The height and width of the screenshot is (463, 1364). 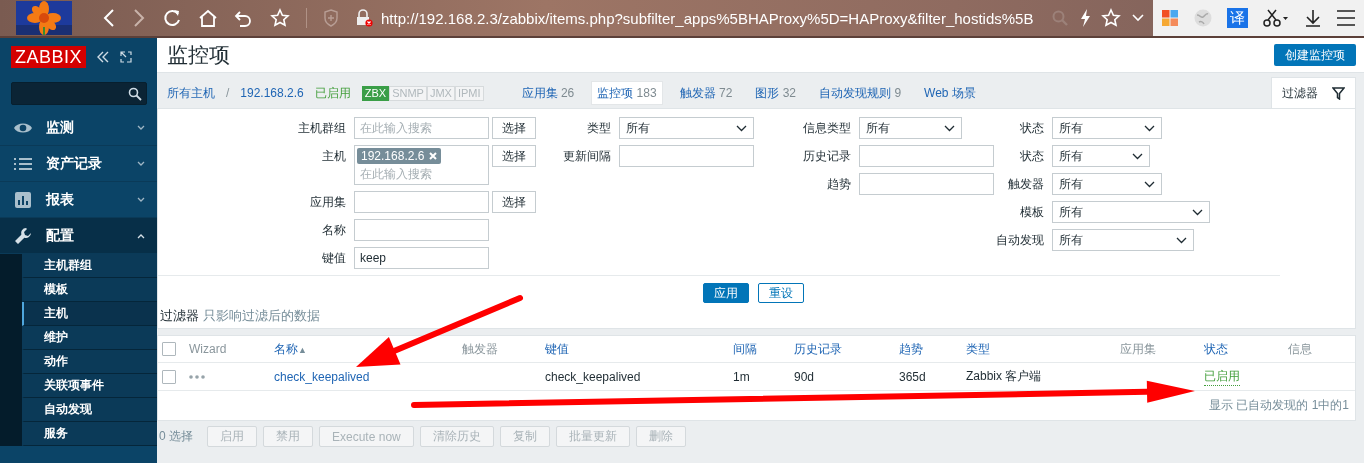 I want to click on submenu-item: 关联项事件, so click(x=89, y=386).